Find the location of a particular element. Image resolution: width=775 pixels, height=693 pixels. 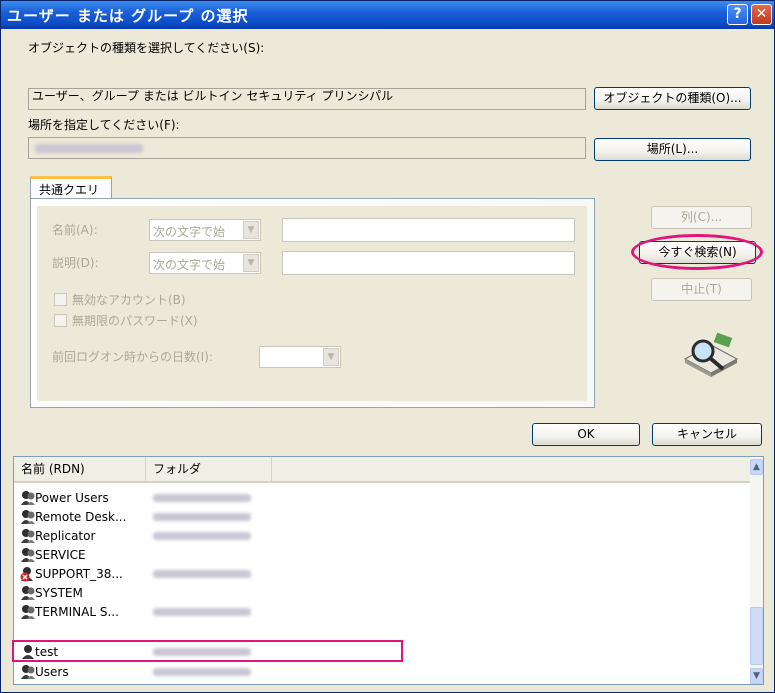

item-name: SERVICE is located at coordinates (60, 555).